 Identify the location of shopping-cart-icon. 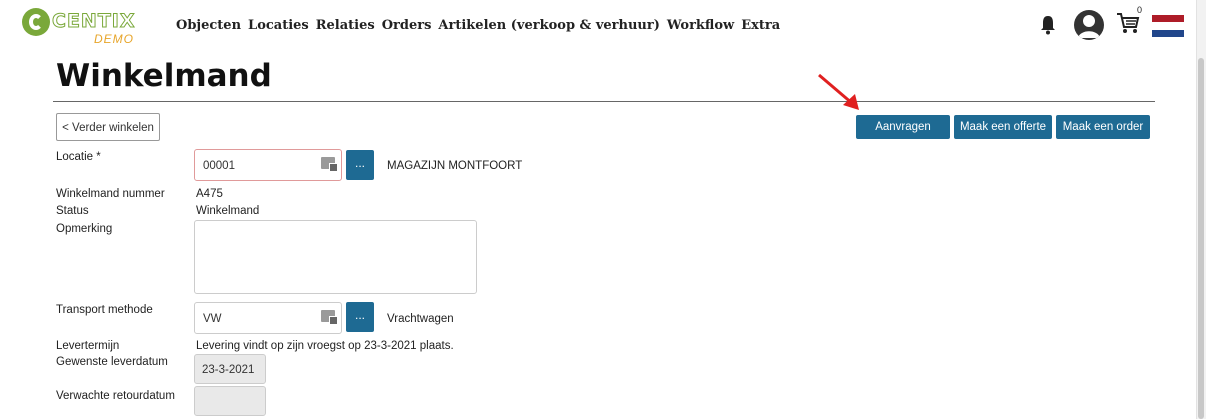
(1128, 23).